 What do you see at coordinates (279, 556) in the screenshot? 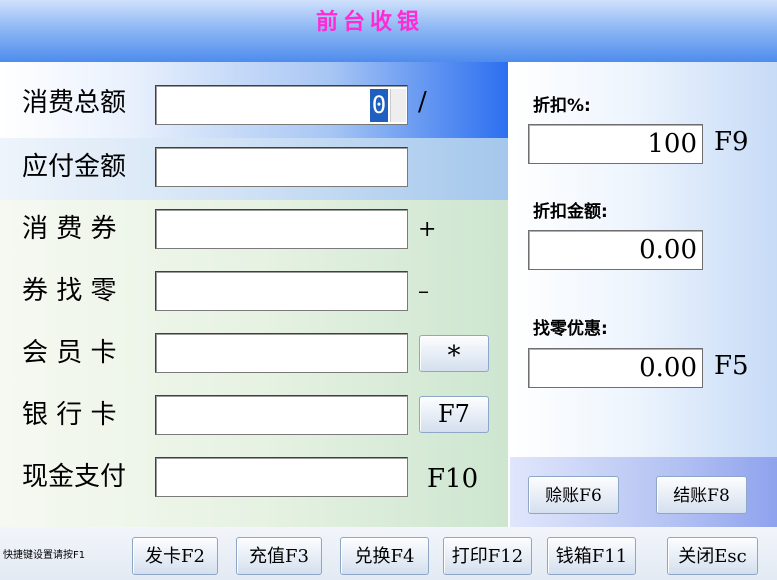
I see `recharge-f3-button: 充值F3` at bounding box center [279, 556].